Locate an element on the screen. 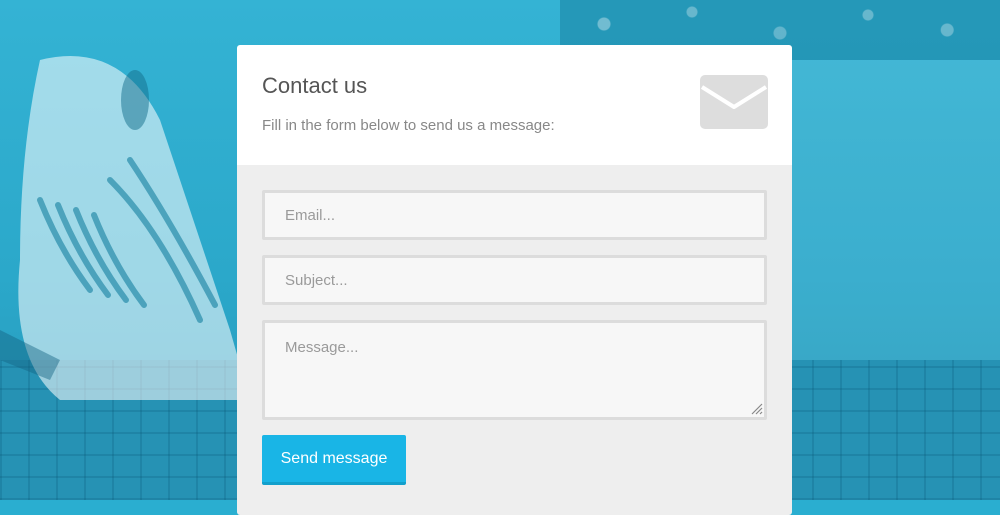  subject-field is located at coordinates (514, 280).